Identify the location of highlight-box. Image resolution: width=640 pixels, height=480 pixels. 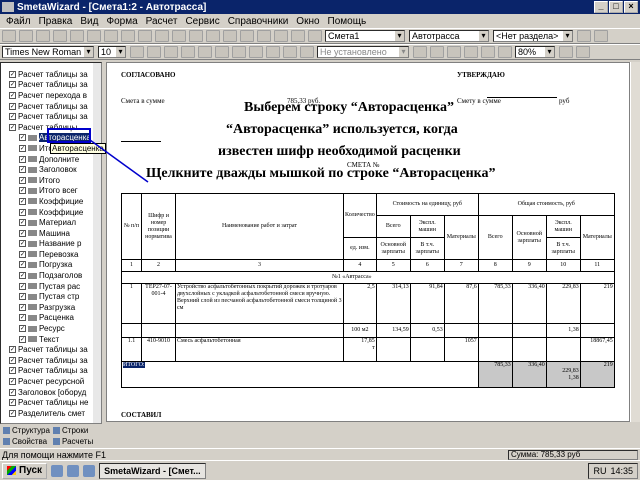
(69, 135).